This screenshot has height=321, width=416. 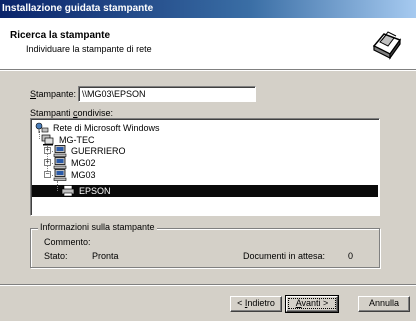 What do you see at coordinates (47, 162) in the screenshot?
I see `expand-mg02-toggle: +` at bounding box center [47, 162].